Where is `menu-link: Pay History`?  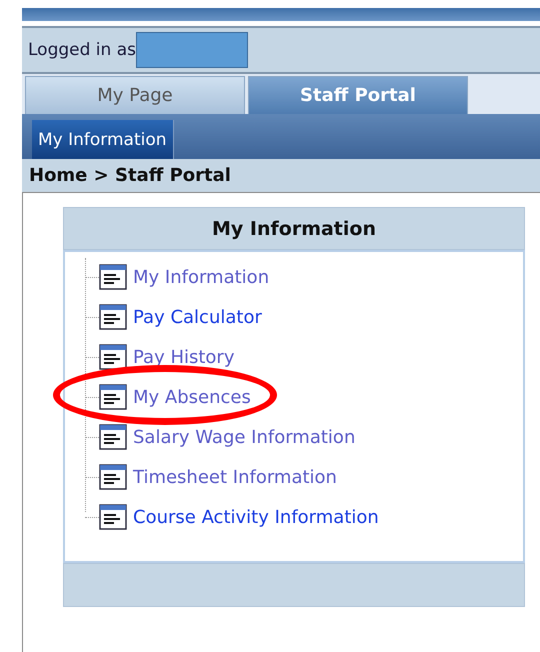
menu-link: Pay History is located at coordinates (183, 357).